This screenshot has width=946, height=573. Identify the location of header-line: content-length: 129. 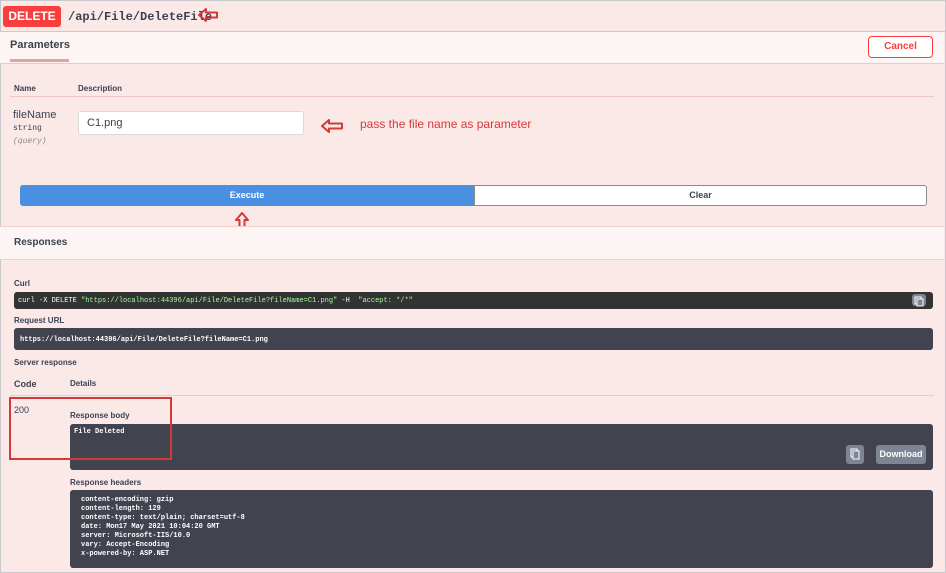
(121, 509).